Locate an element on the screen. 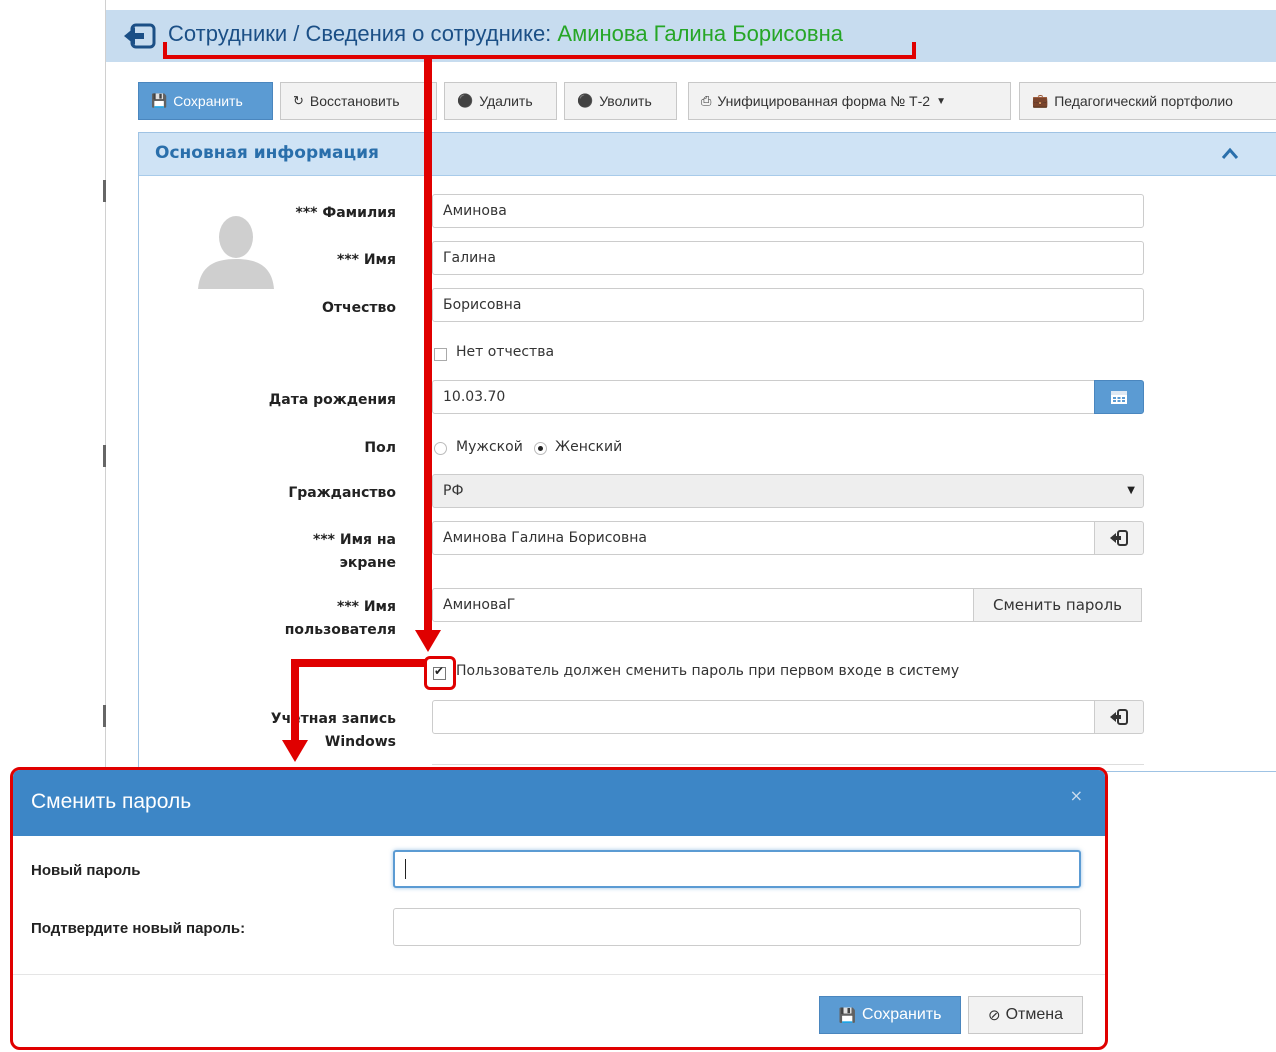  gender-female-radio is located at coordinates (540, 448).